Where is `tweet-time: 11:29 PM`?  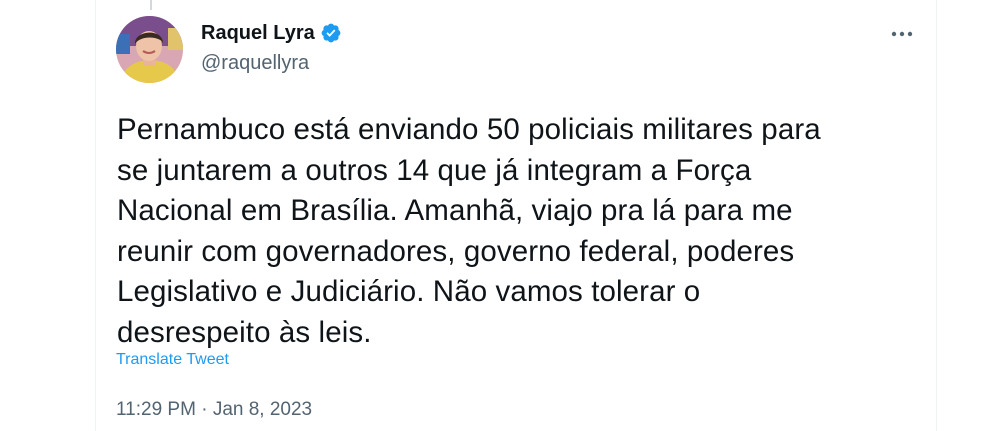
tweet-time: 11:29 PM is located at coordinates (156, 409).